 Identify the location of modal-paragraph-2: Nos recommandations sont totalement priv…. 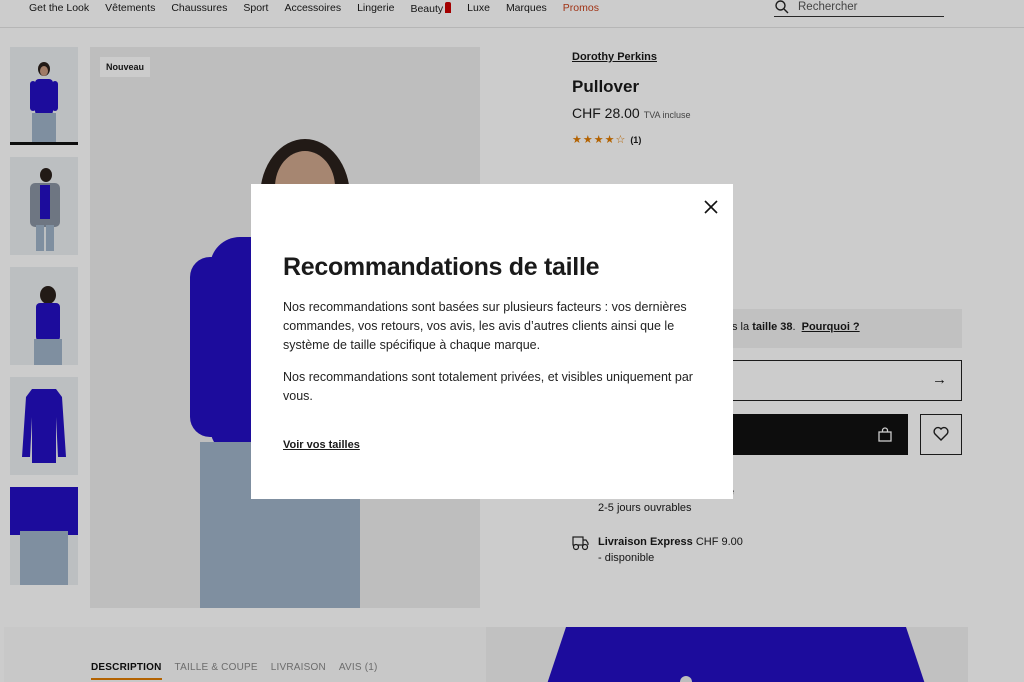
(488, 386).